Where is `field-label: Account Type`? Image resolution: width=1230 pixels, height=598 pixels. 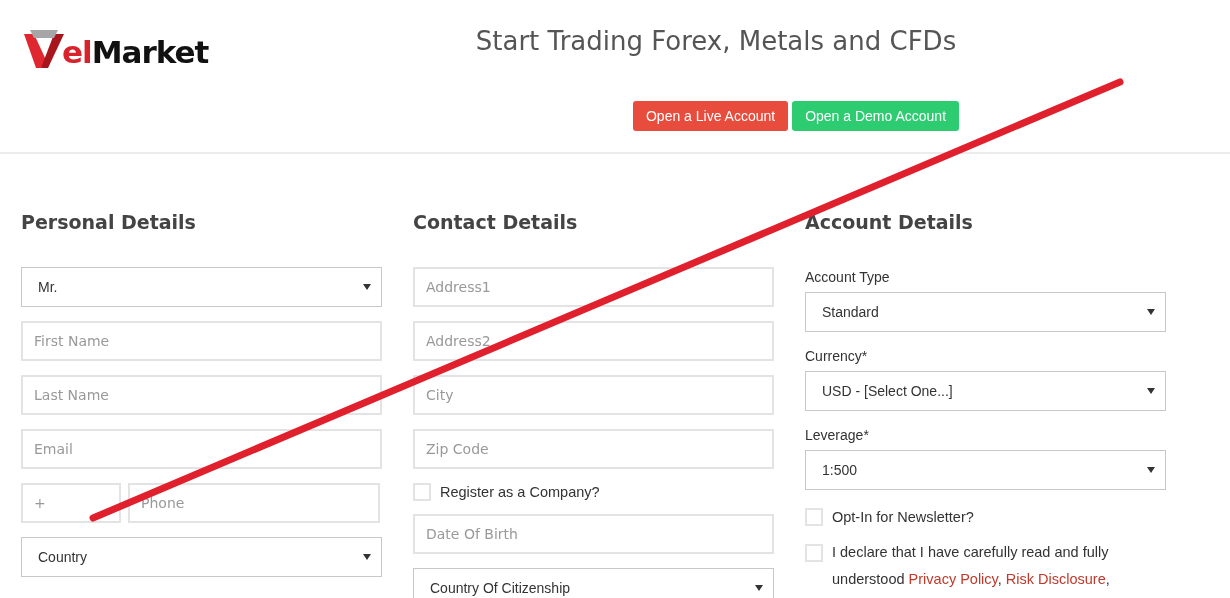
field-label: Account Type is located at coordinates (848, 277).